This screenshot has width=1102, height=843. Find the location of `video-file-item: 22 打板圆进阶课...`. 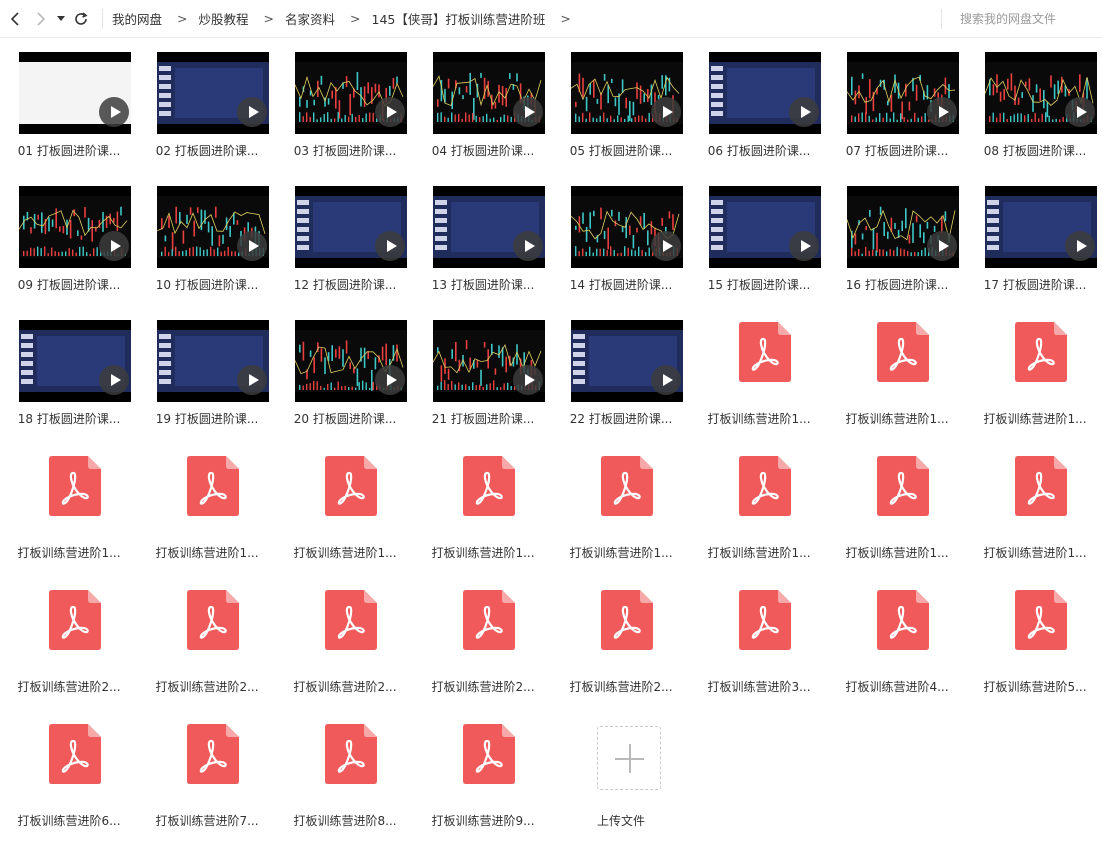

video-file-item: 22 打板圆进阶课... is located at coordinates (621, 373).